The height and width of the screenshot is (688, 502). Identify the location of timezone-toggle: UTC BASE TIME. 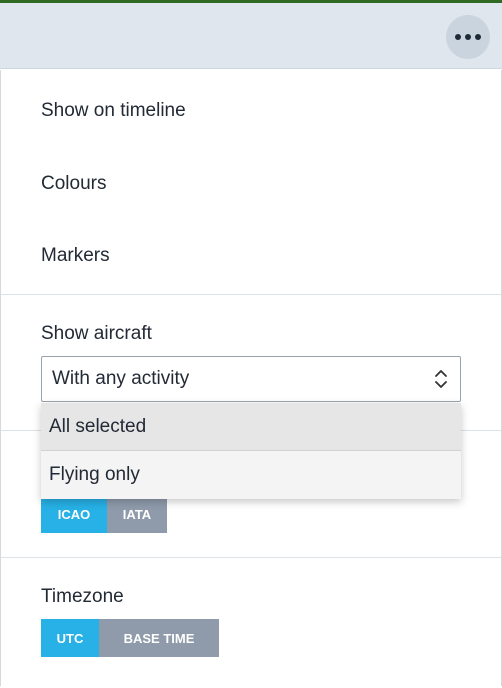
(130, 638).